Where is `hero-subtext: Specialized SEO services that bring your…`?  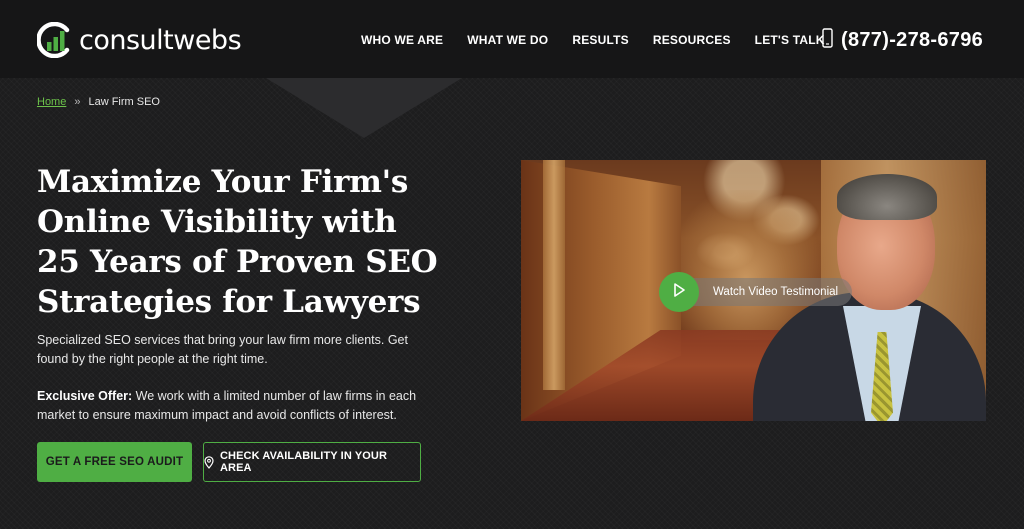 hero-subtext: Specialized SEO services that bring your… is located at coordinates (222, 349).